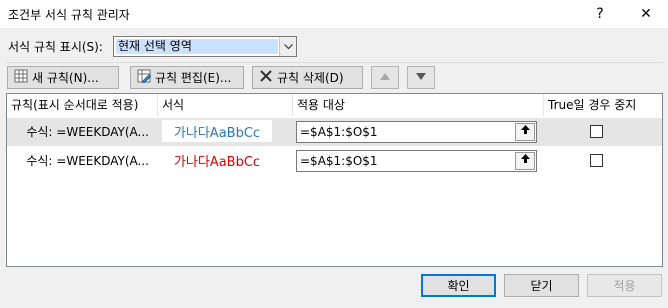 The width and height of the screenshot is (668, 308). I want to click on delete-rule-button: 규칙 삭제(D), so click(307, 77).